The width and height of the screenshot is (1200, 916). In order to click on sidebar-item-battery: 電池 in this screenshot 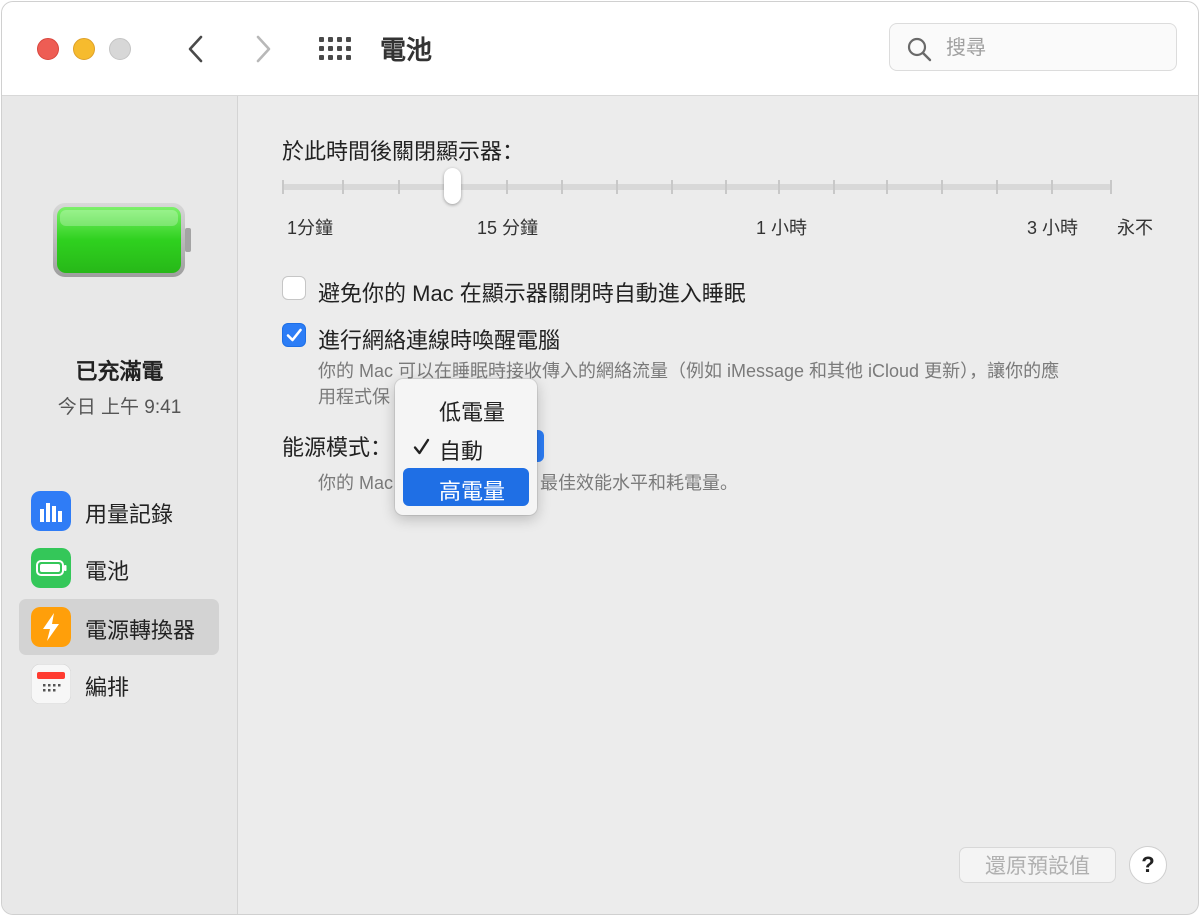, I will do `click(119, 568)`.